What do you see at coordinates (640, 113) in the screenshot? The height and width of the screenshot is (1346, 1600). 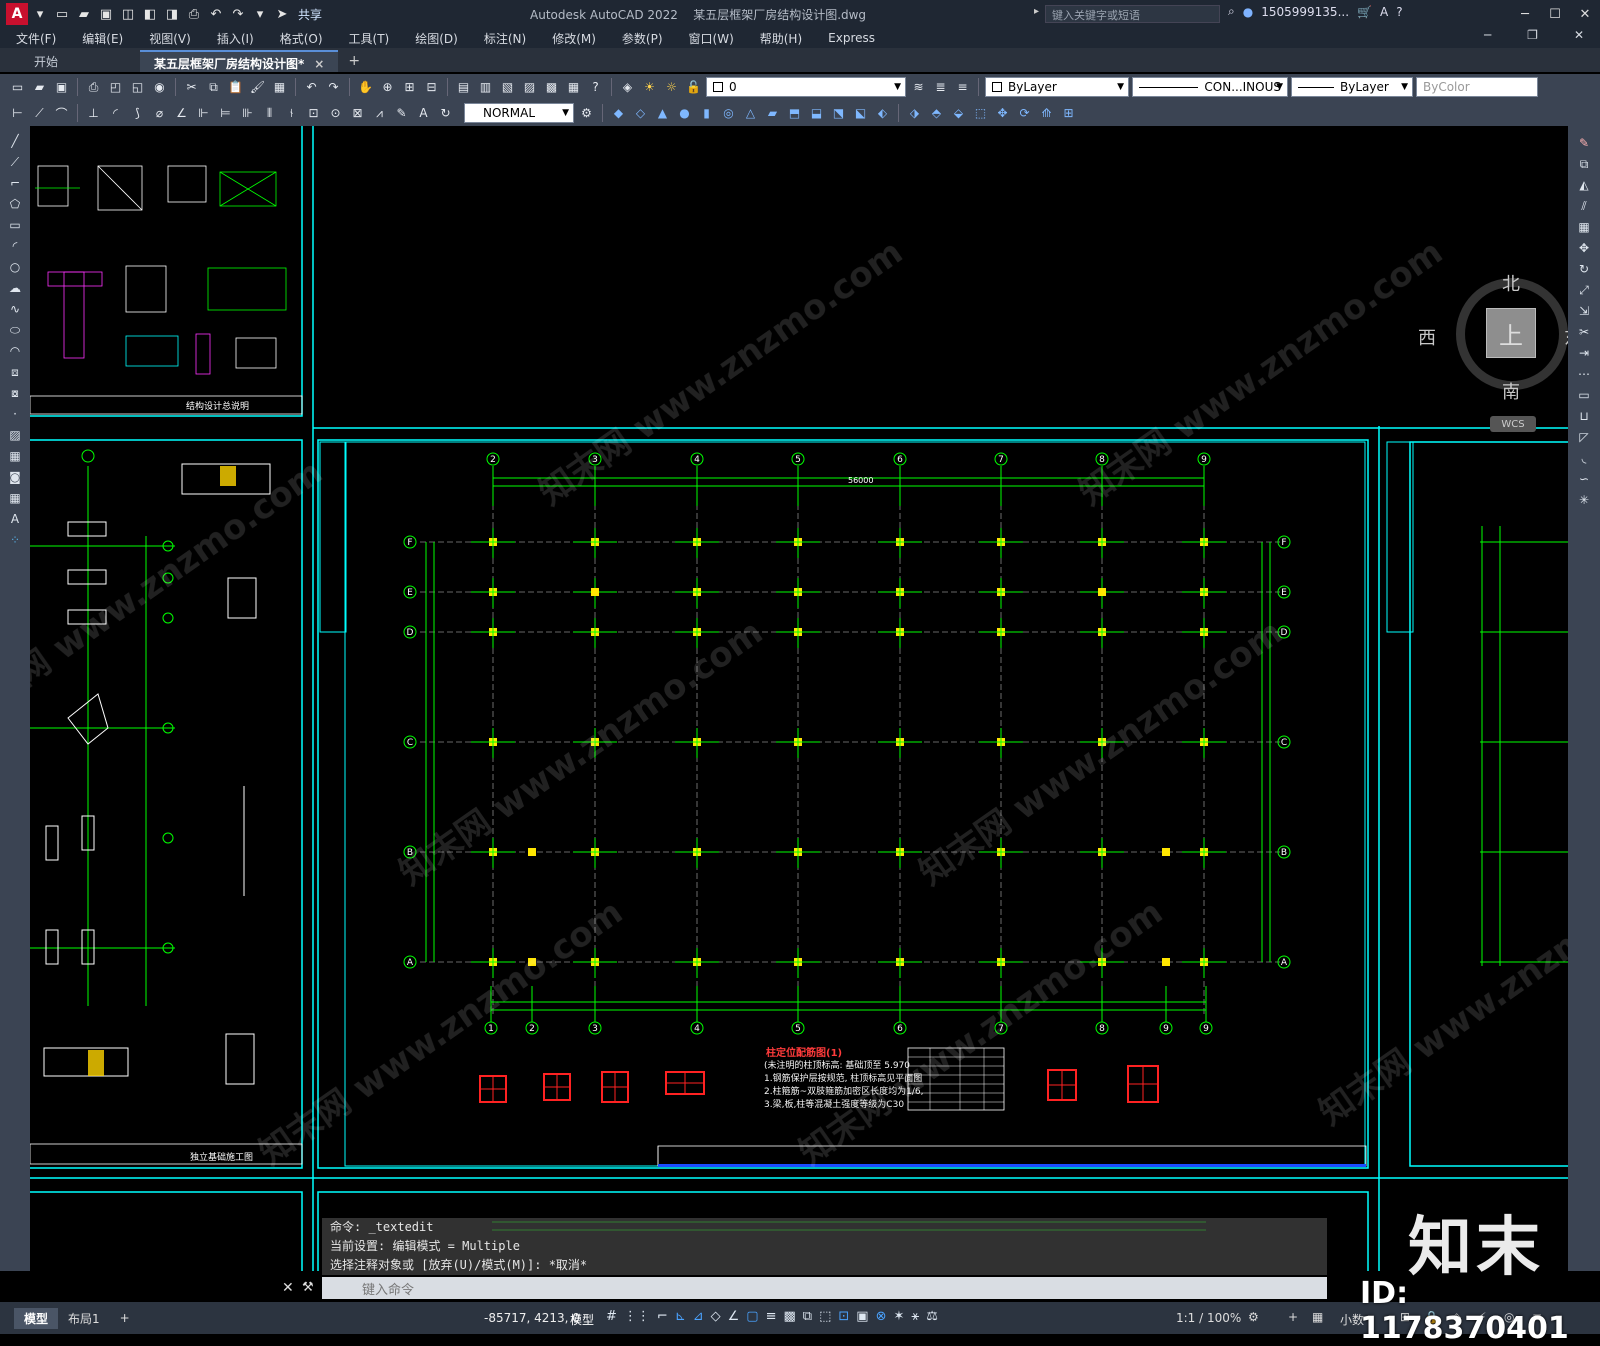 I see `modeling-wedge-icon: ◇` at bounding box center [640, 113].